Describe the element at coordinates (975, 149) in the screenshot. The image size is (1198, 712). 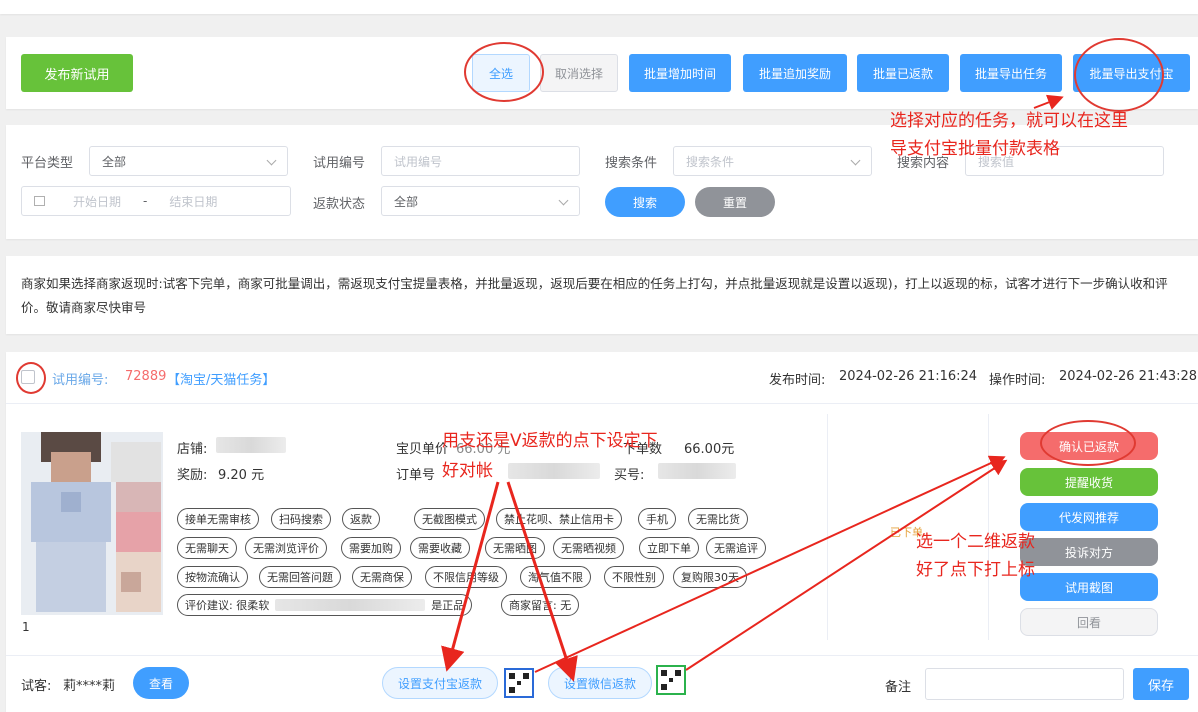
I see `annotation-text: 导支付宝批量付款表格` at that location.